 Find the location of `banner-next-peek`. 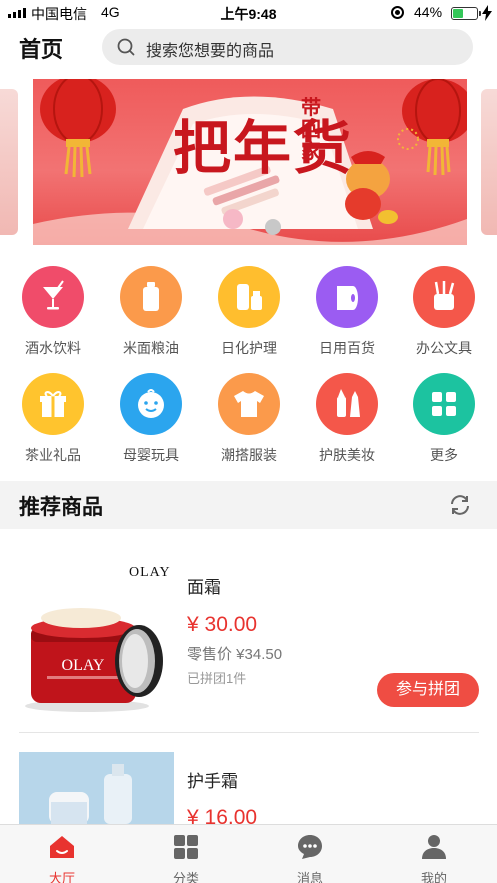

banner-next-peek is located at coordinates (489, 162).